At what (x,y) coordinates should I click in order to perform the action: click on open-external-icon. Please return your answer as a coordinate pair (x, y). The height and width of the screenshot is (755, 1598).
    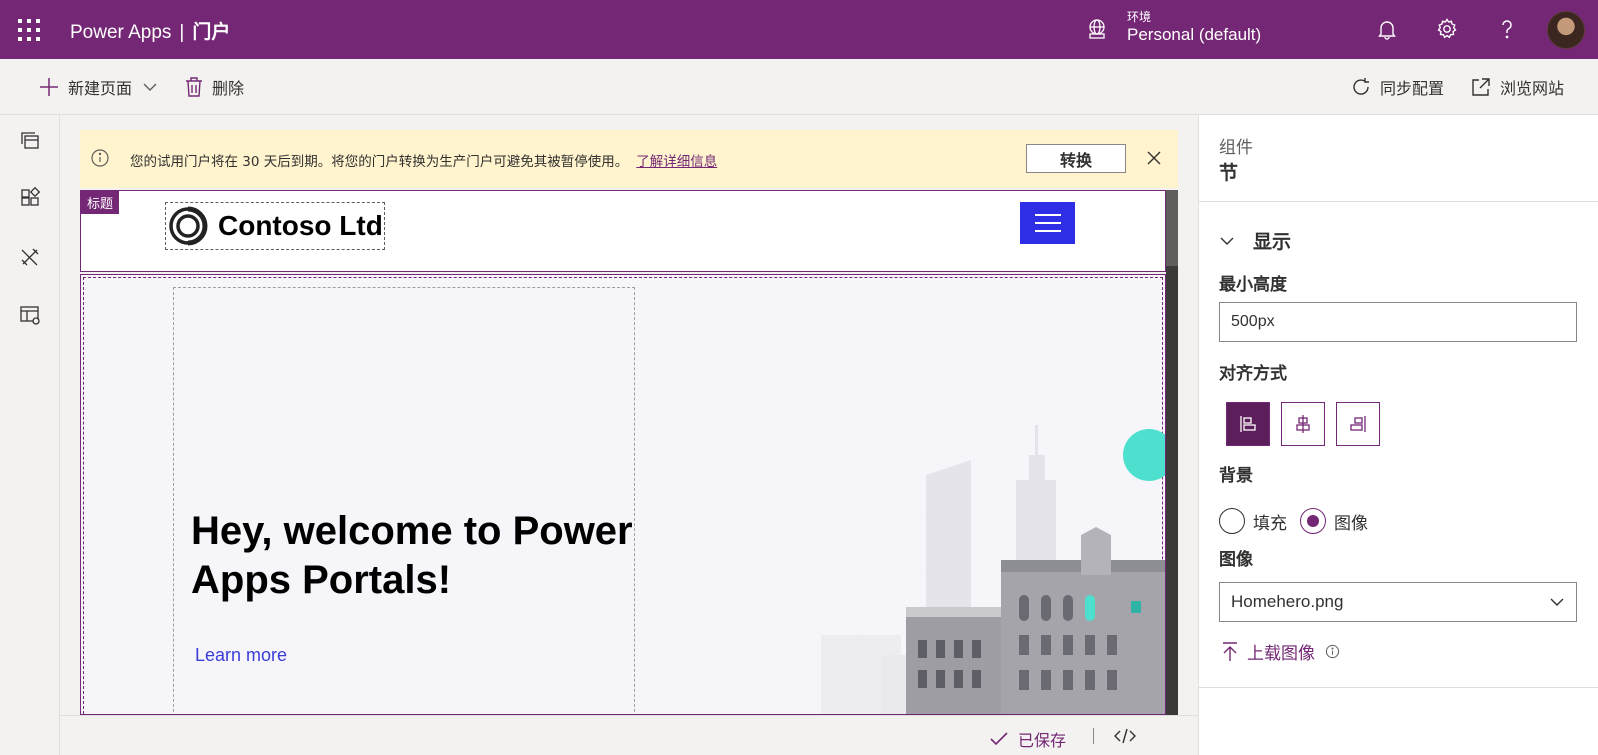
    Looking at the image, I should click on (1481, 87).